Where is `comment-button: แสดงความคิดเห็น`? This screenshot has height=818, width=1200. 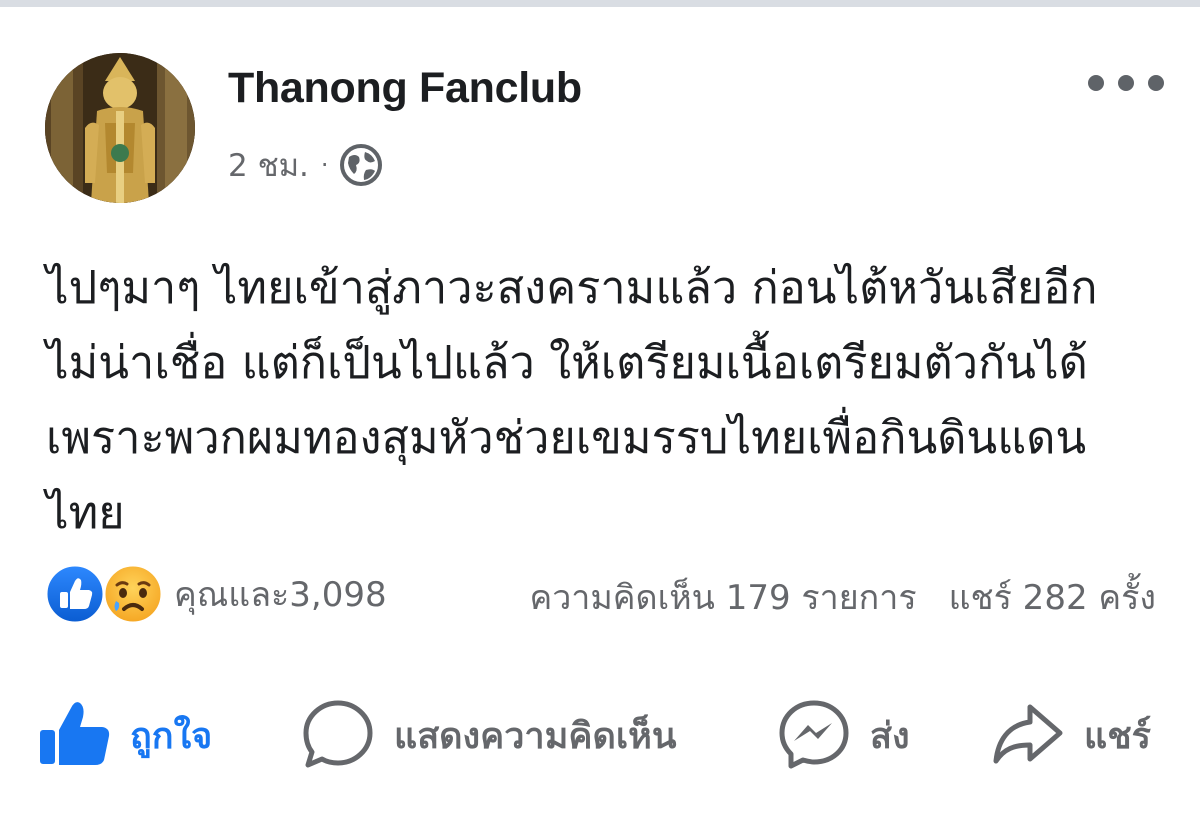
comment-button: แสดงความคิดเห็น is located at coordinates (488, 735).